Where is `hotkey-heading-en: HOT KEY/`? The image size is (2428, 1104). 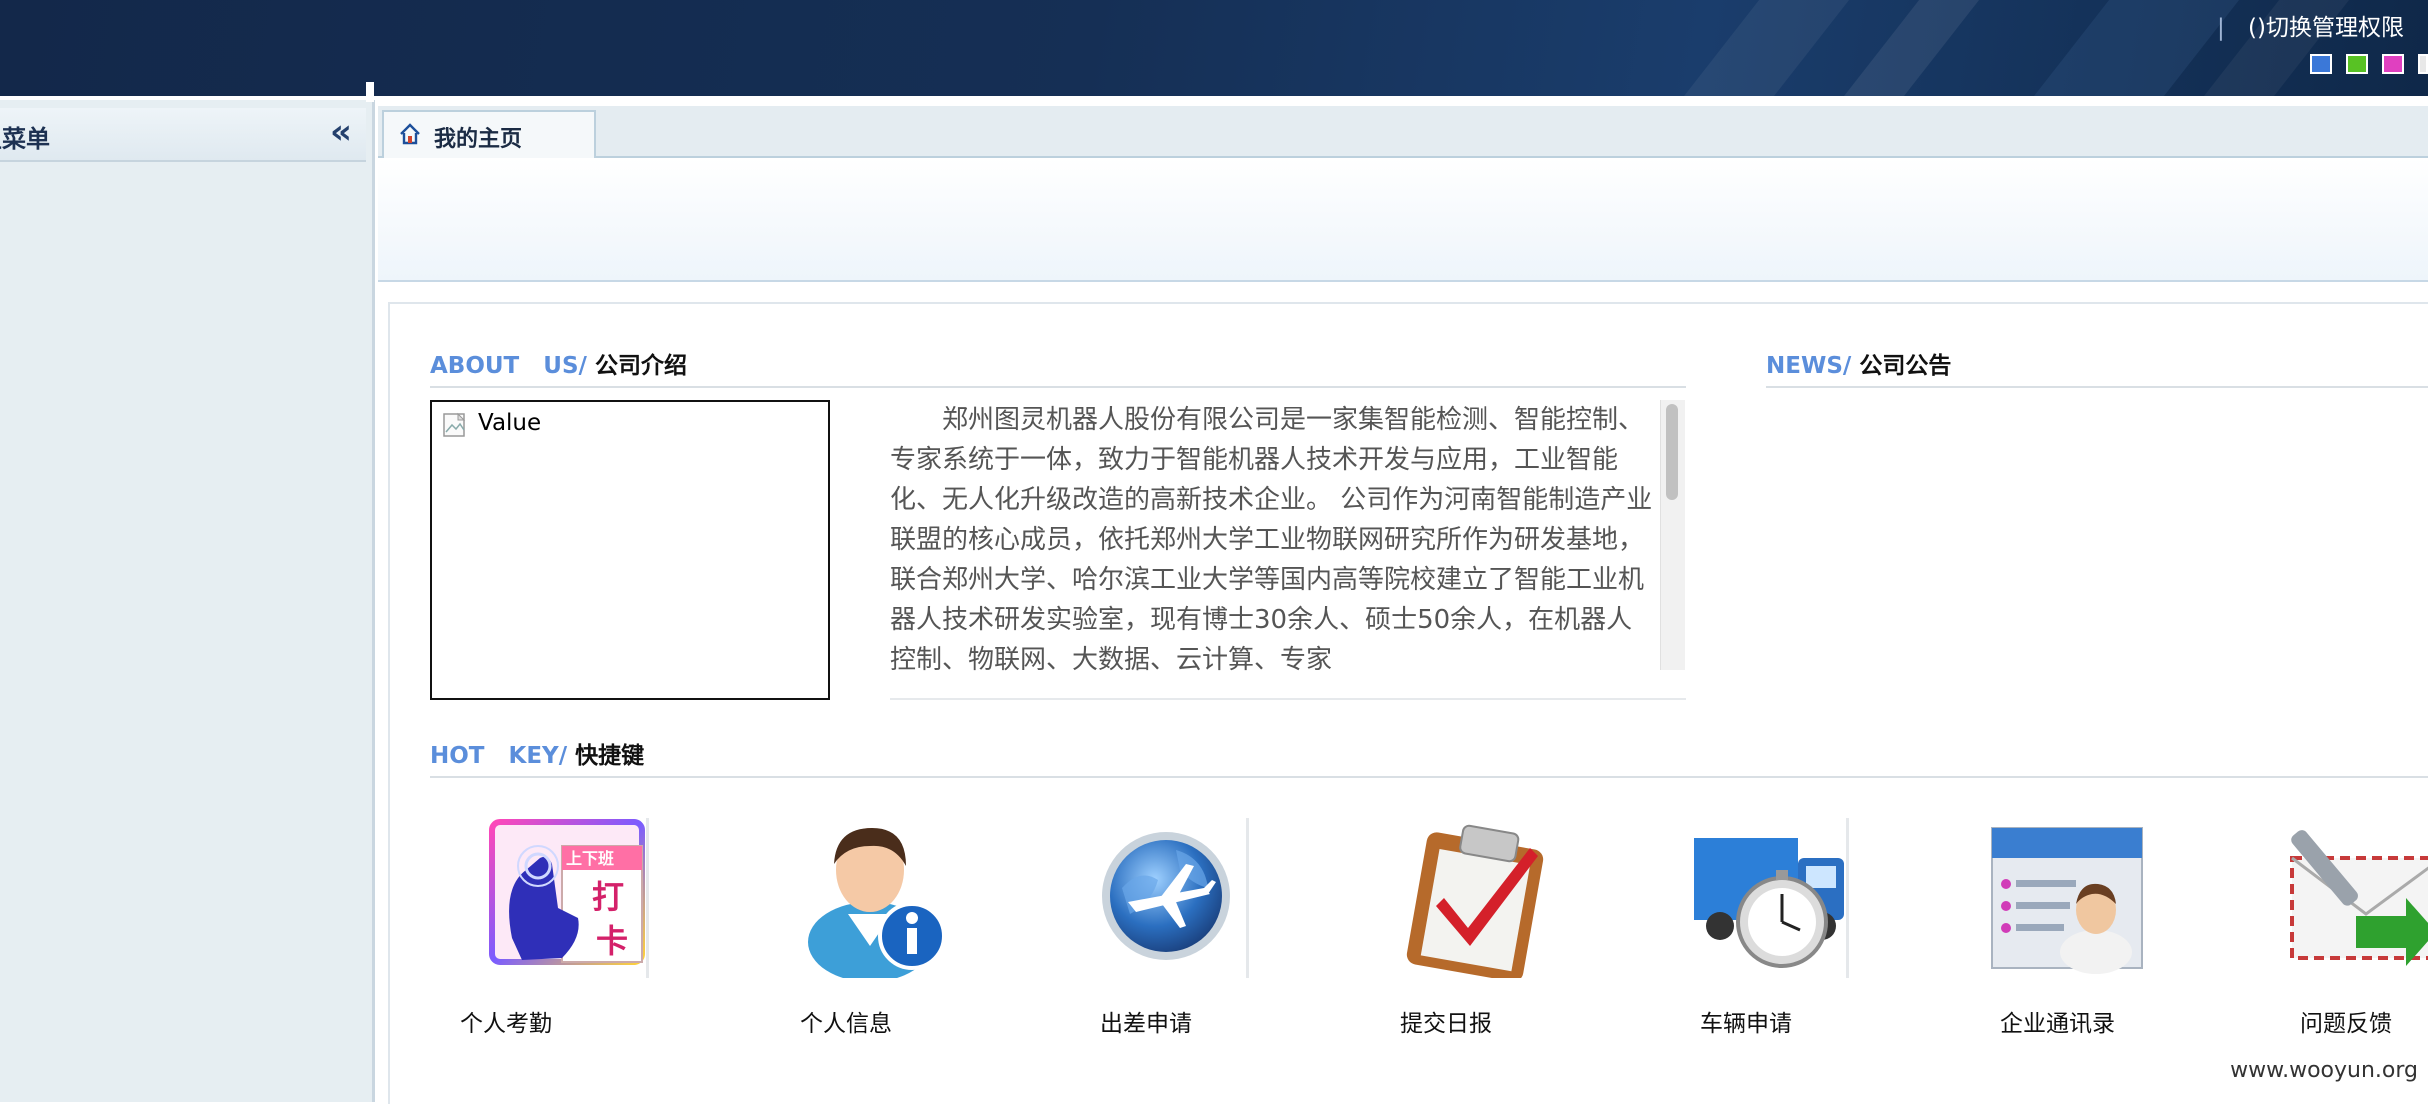 hotkey-heading-en: HOT KEY/ is located at coordinates (499, 756).